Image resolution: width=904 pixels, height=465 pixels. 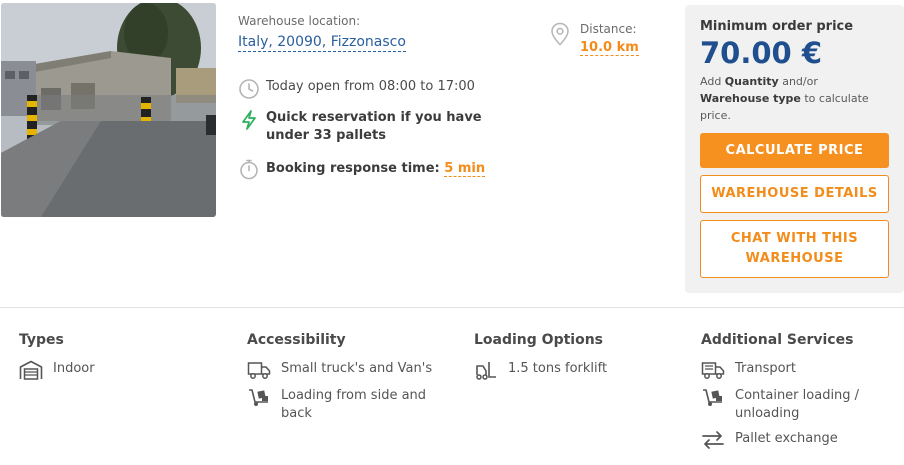 I want to click on calculate-price-button: CALCULATE PRICE, so click(x=794, y=150).